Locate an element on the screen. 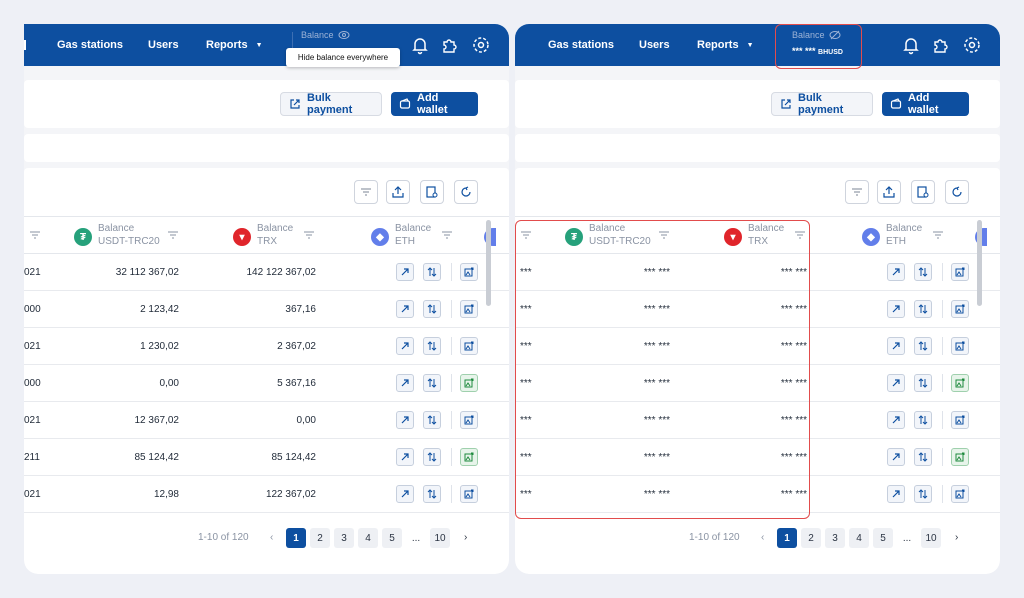 The width and height of the screenshot is (1024, 598). columns-settings-button is located at coordinates (432, 192).